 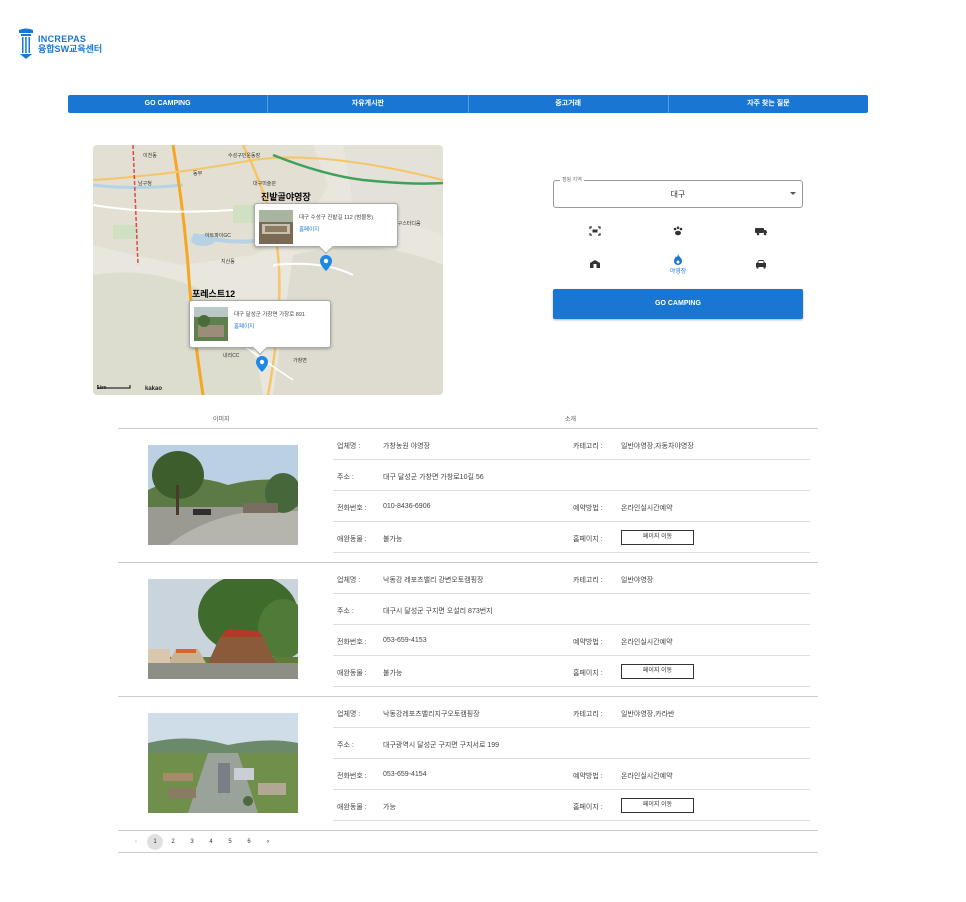 What do you see at coordinates (569, 104) in the screenshot?
I see `nav-used-market: 중고거래` at bounding box center [569, 104].